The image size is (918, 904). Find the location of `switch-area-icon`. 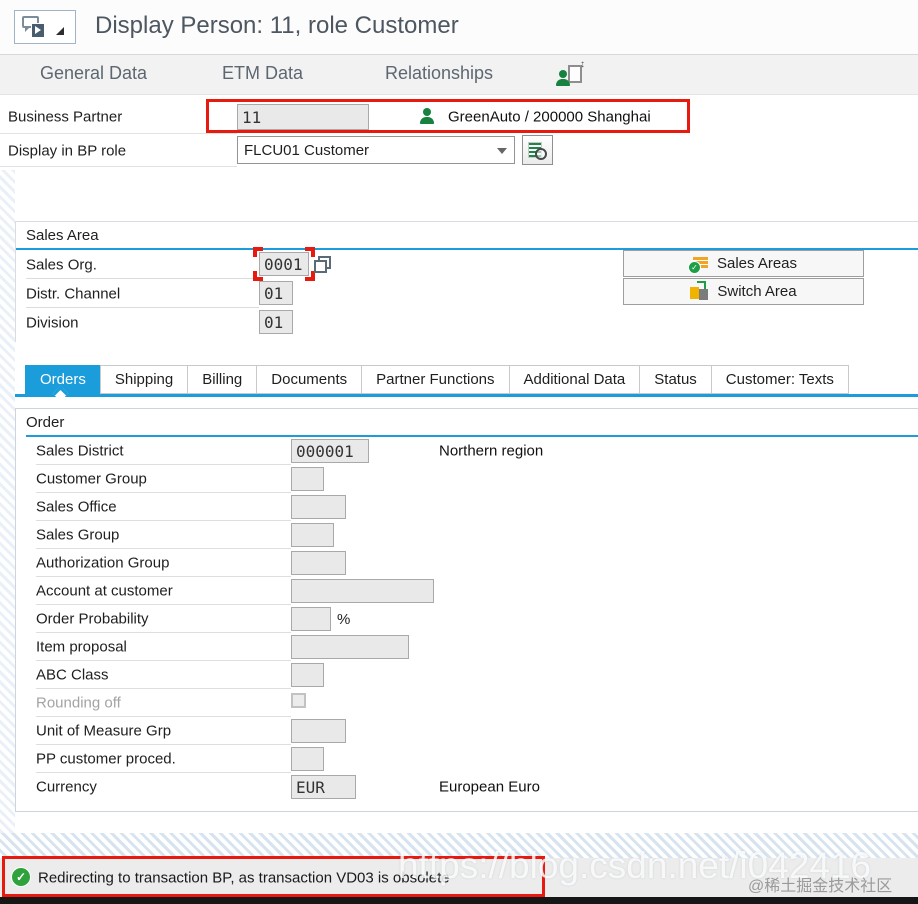

switch-area-icon is located at coordinates (699, 290).